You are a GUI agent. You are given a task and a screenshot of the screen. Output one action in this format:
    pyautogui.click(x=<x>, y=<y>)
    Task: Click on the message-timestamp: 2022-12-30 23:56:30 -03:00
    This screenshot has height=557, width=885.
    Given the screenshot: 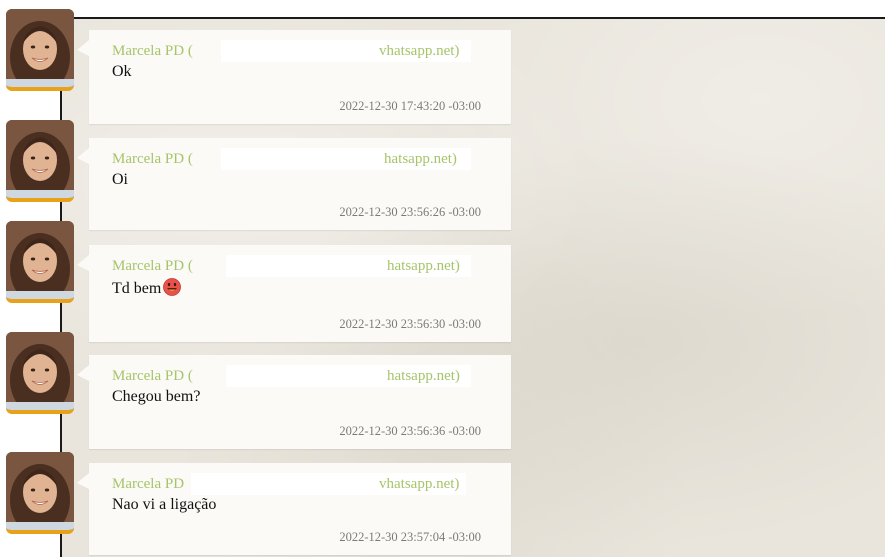 What is the action you would take?
    pyautogui.click(x=410, y=324)
    